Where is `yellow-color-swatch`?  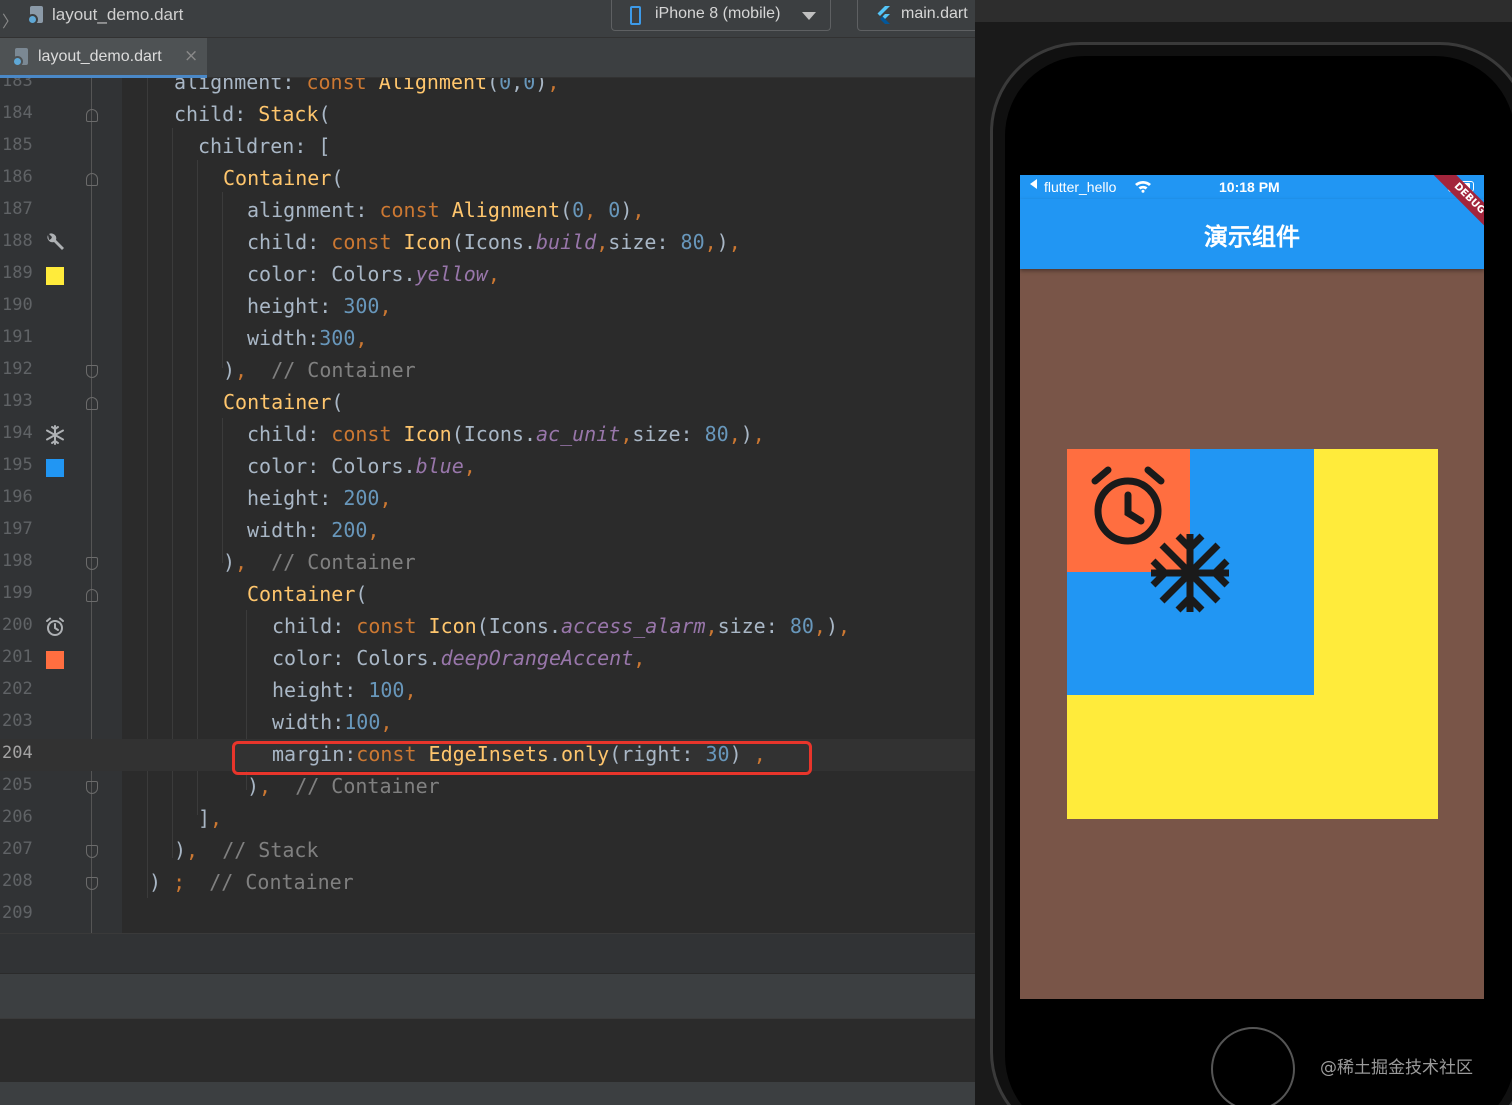
yellow-color-swatch is located at coordinates (55, 276).